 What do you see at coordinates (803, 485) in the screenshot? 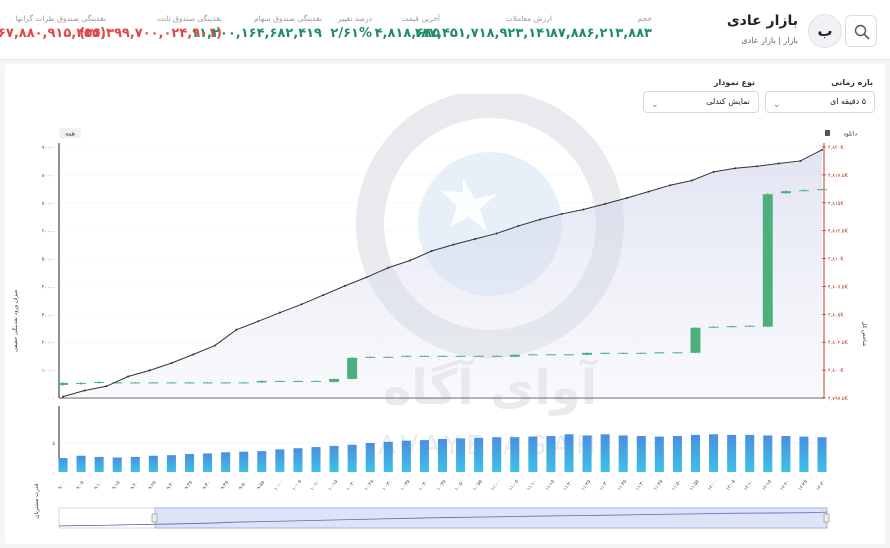
I see `x-tick-label: ۱۲:۲۵` at bounding box center [803, 485].